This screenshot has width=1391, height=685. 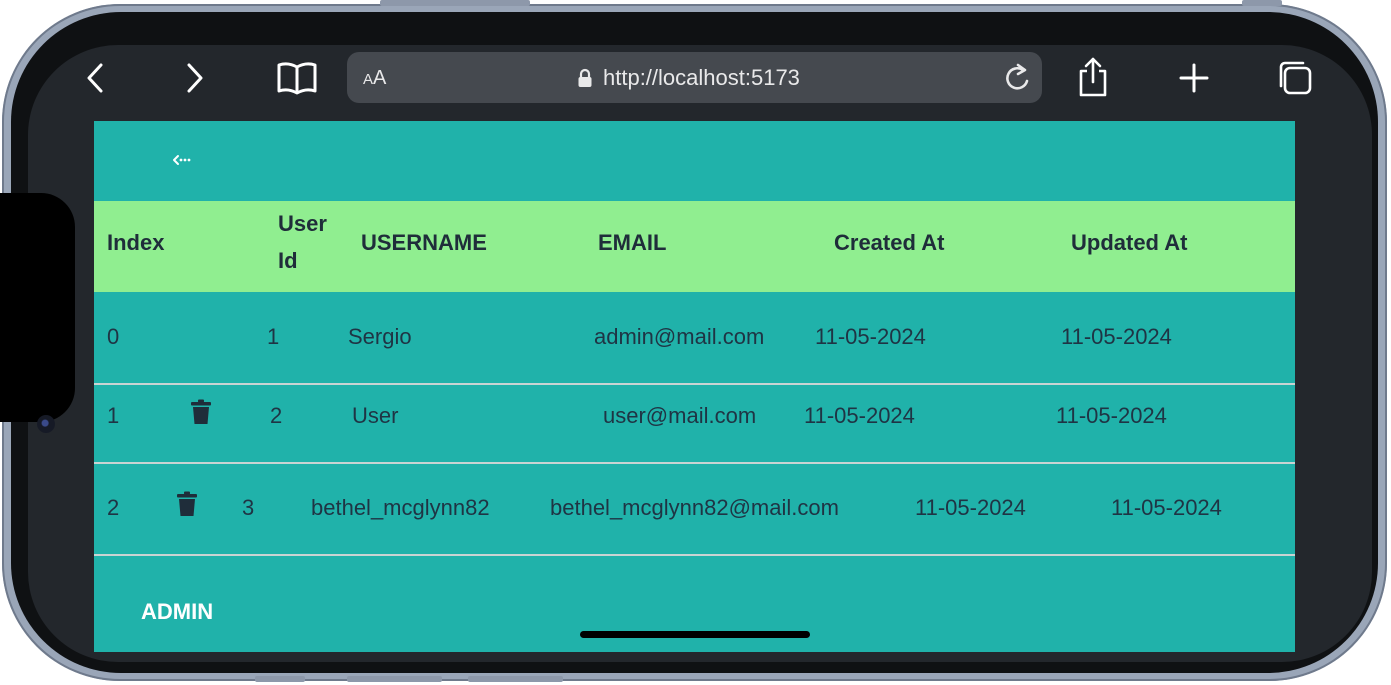 What do you see at coordinates (374, 78) in the screenshot?
I see `text-size-button: AA` at bounding box center [374, 78].